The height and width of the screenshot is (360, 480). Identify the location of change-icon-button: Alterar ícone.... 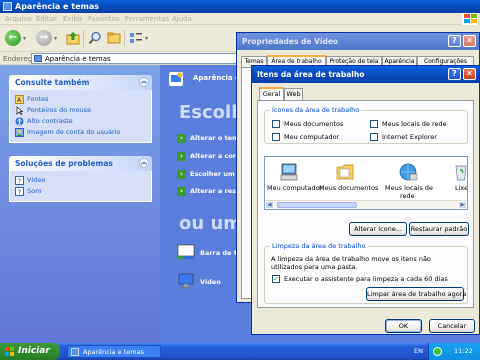
(378, 229).